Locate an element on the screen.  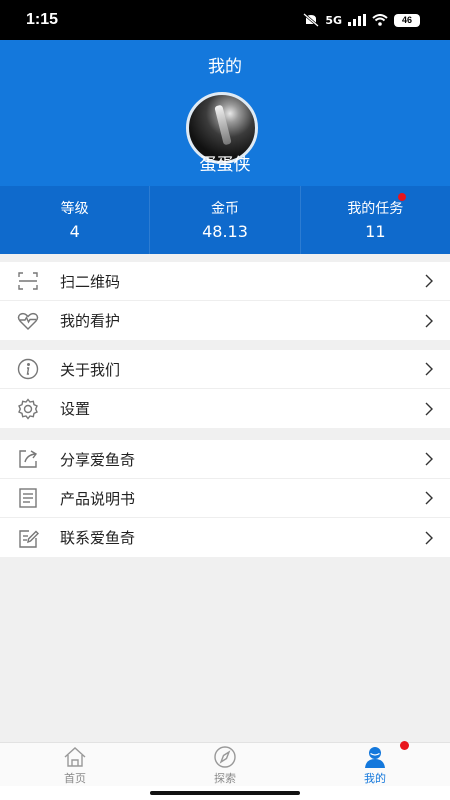
stat-level: 等级 4 is located at coordinates (74, 220).